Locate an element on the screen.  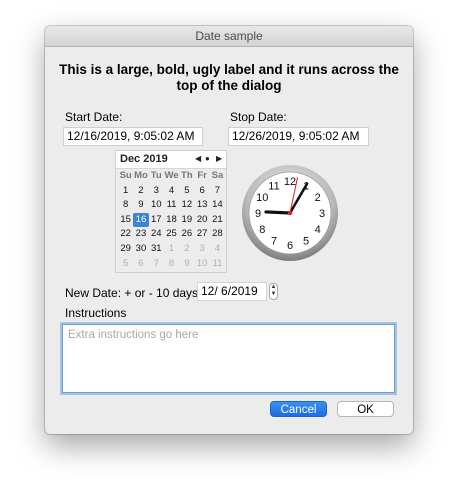
calendar-month-label: Dec 2019 is located at coordinates (144, 159).